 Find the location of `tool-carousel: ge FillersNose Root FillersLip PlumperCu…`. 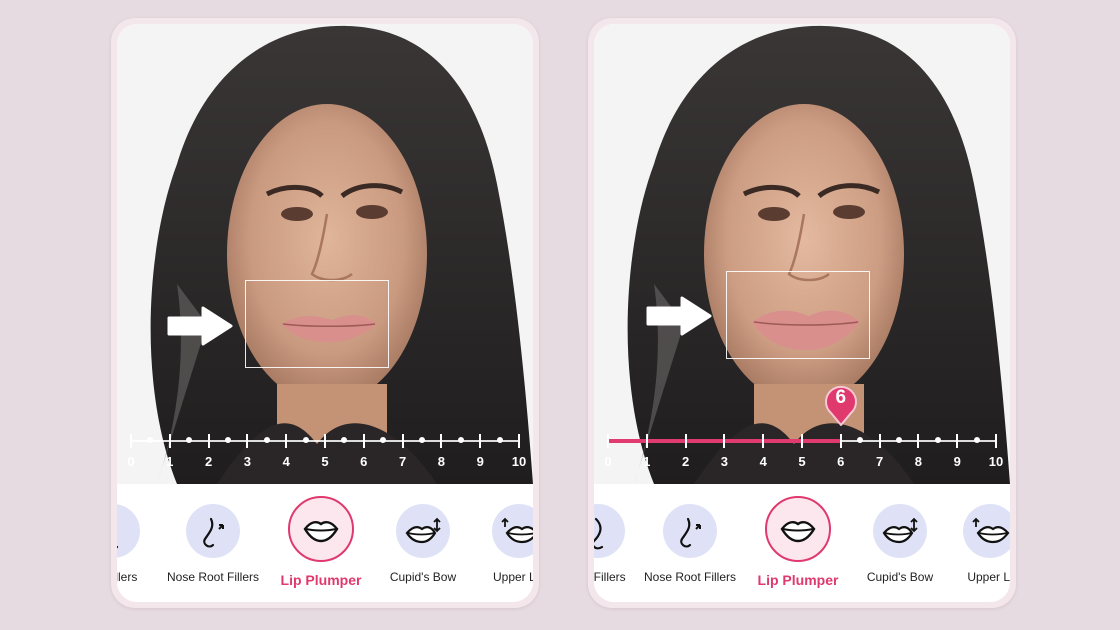

tool-carousel: ge FillersNose Root FillersLip PlumperCu… is located at coordinates (325, 543).